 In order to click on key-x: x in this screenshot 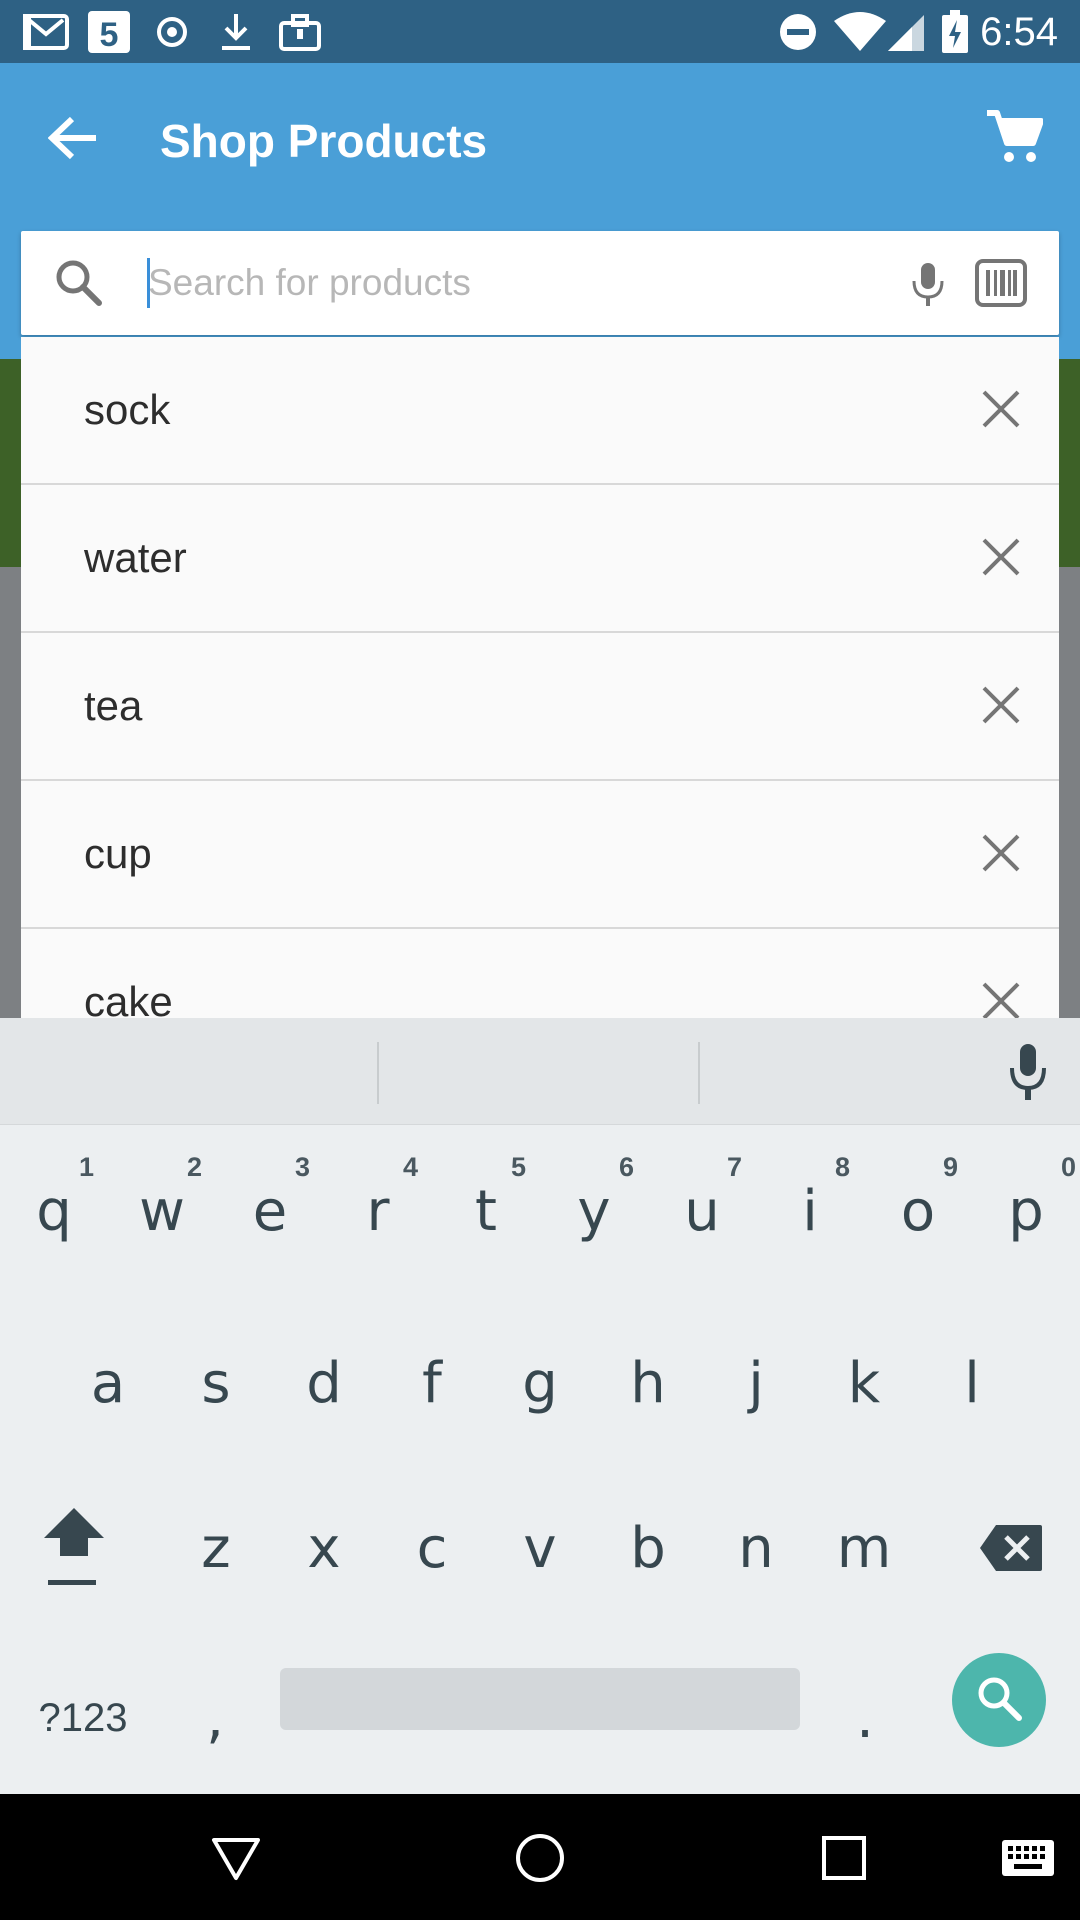, I will do `click(324, 1548)`.